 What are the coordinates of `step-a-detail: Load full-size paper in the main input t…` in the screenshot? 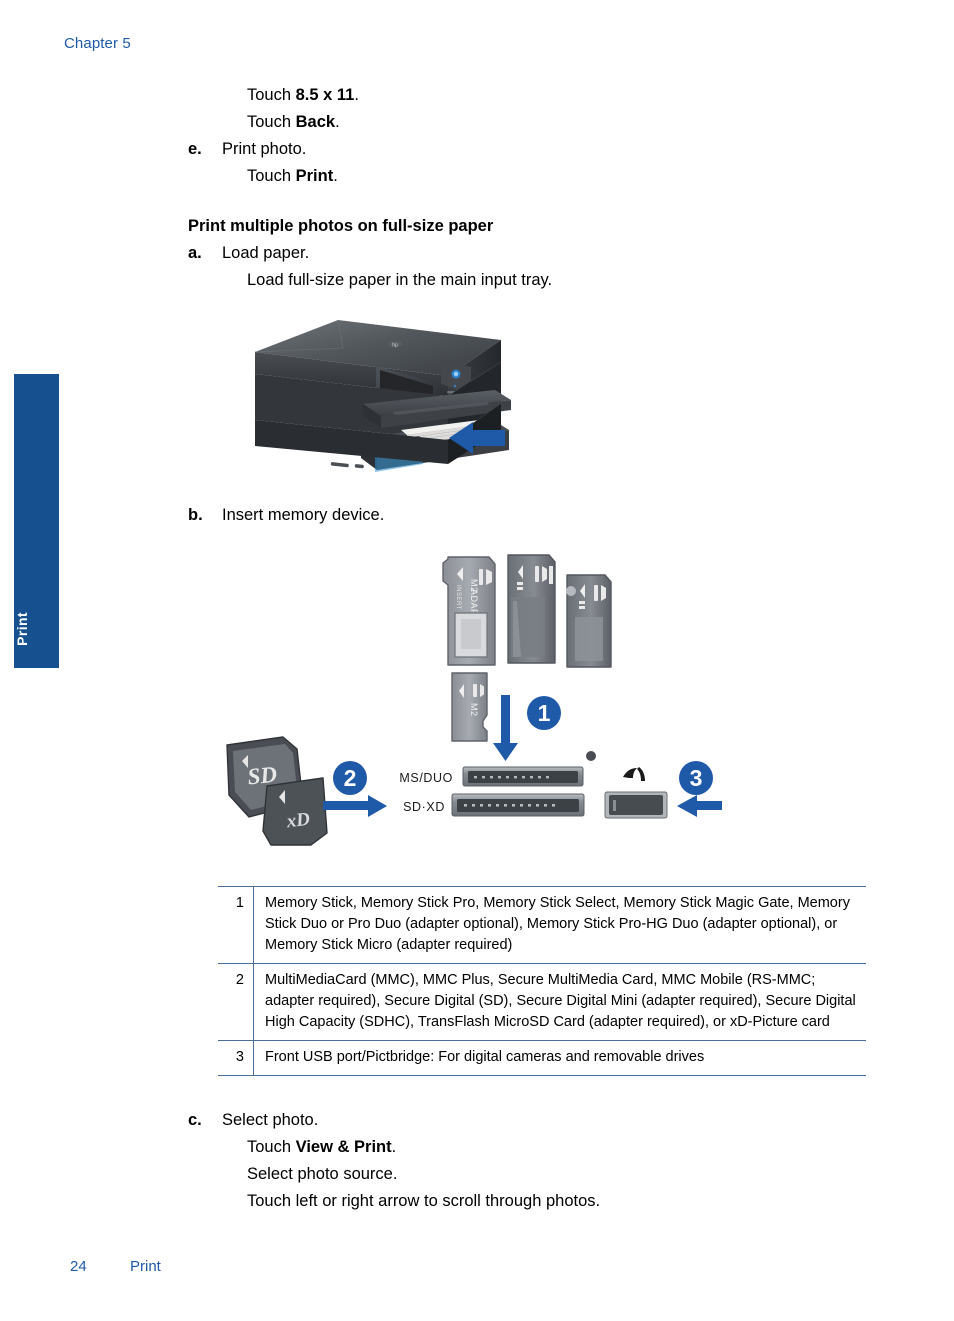 It's located at (400, 280).